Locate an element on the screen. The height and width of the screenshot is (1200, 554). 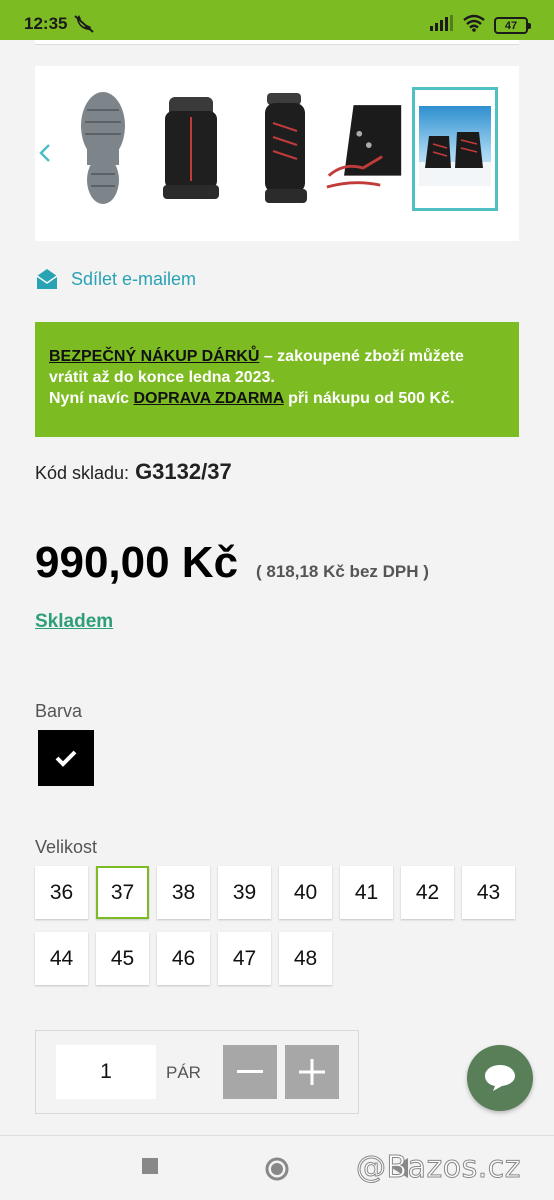
recents-button is located at coordinates (150, 1168).